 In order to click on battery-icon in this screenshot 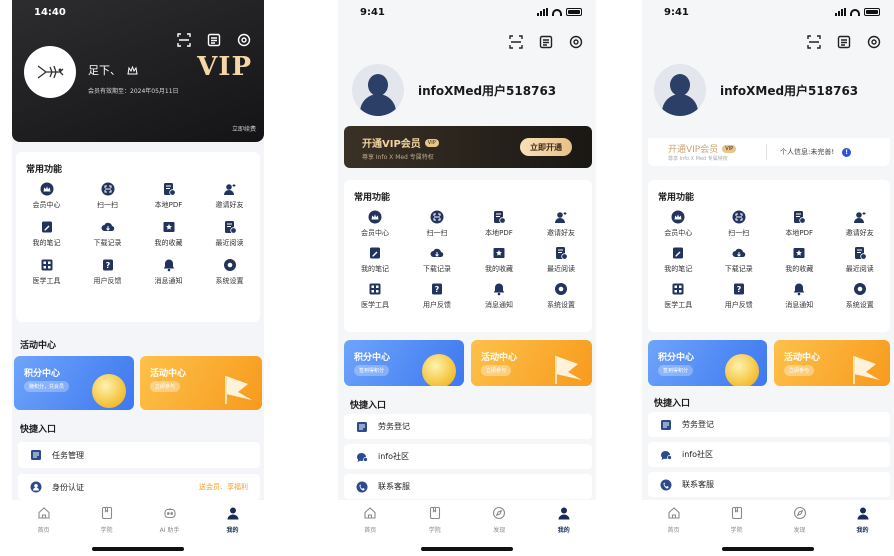, I will do `click(872, 12)`.